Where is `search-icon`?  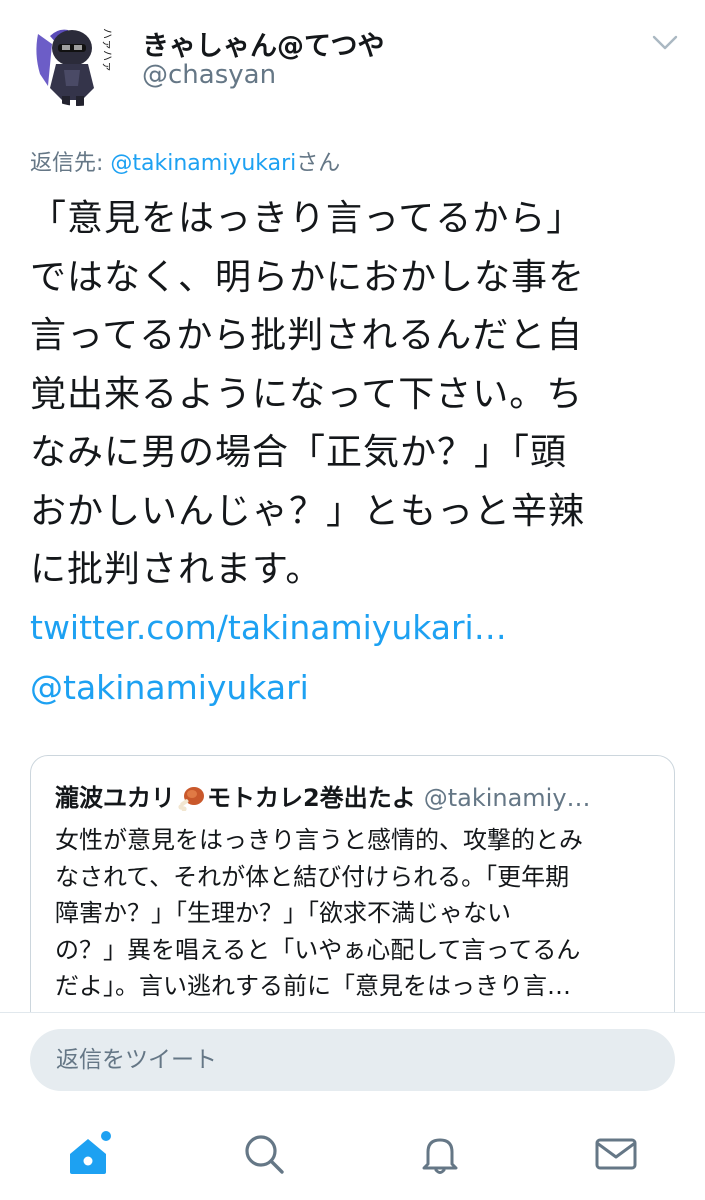 search-icon is located at coordinates (264, 1154).